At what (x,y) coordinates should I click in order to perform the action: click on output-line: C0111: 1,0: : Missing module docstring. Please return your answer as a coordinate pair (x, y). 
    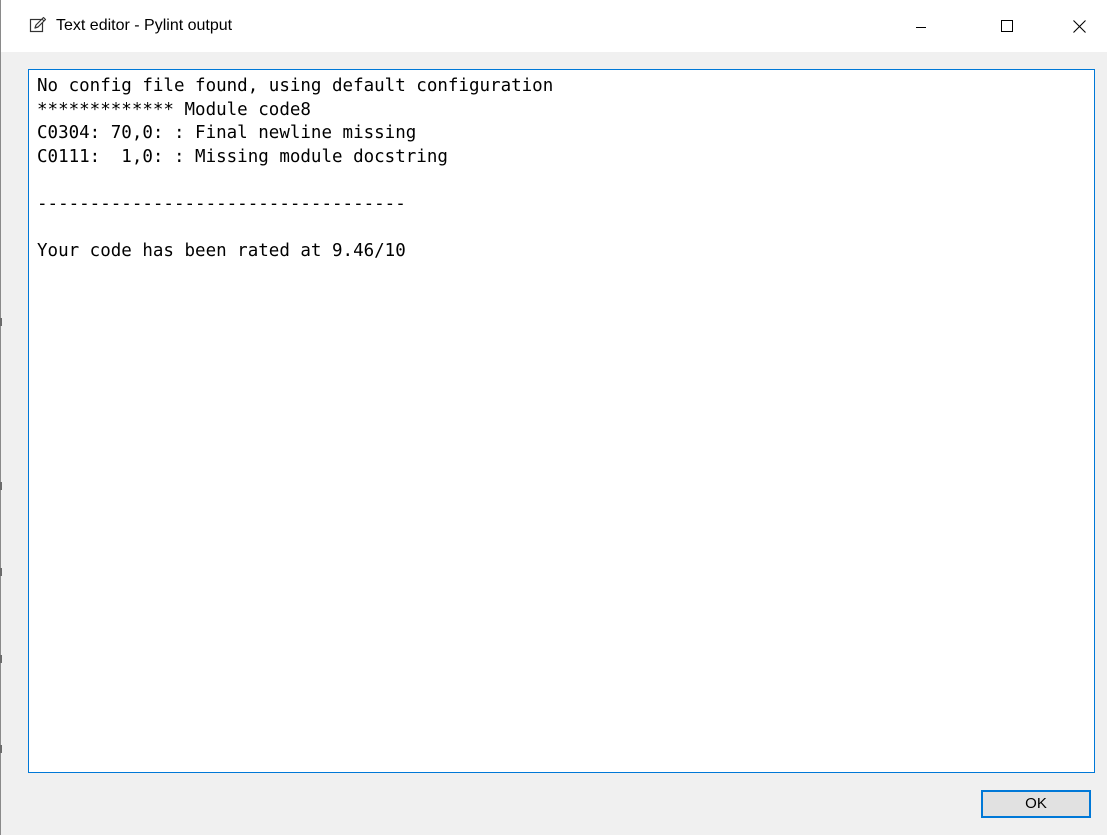
    Looking at the image, I should click on (242, 156).